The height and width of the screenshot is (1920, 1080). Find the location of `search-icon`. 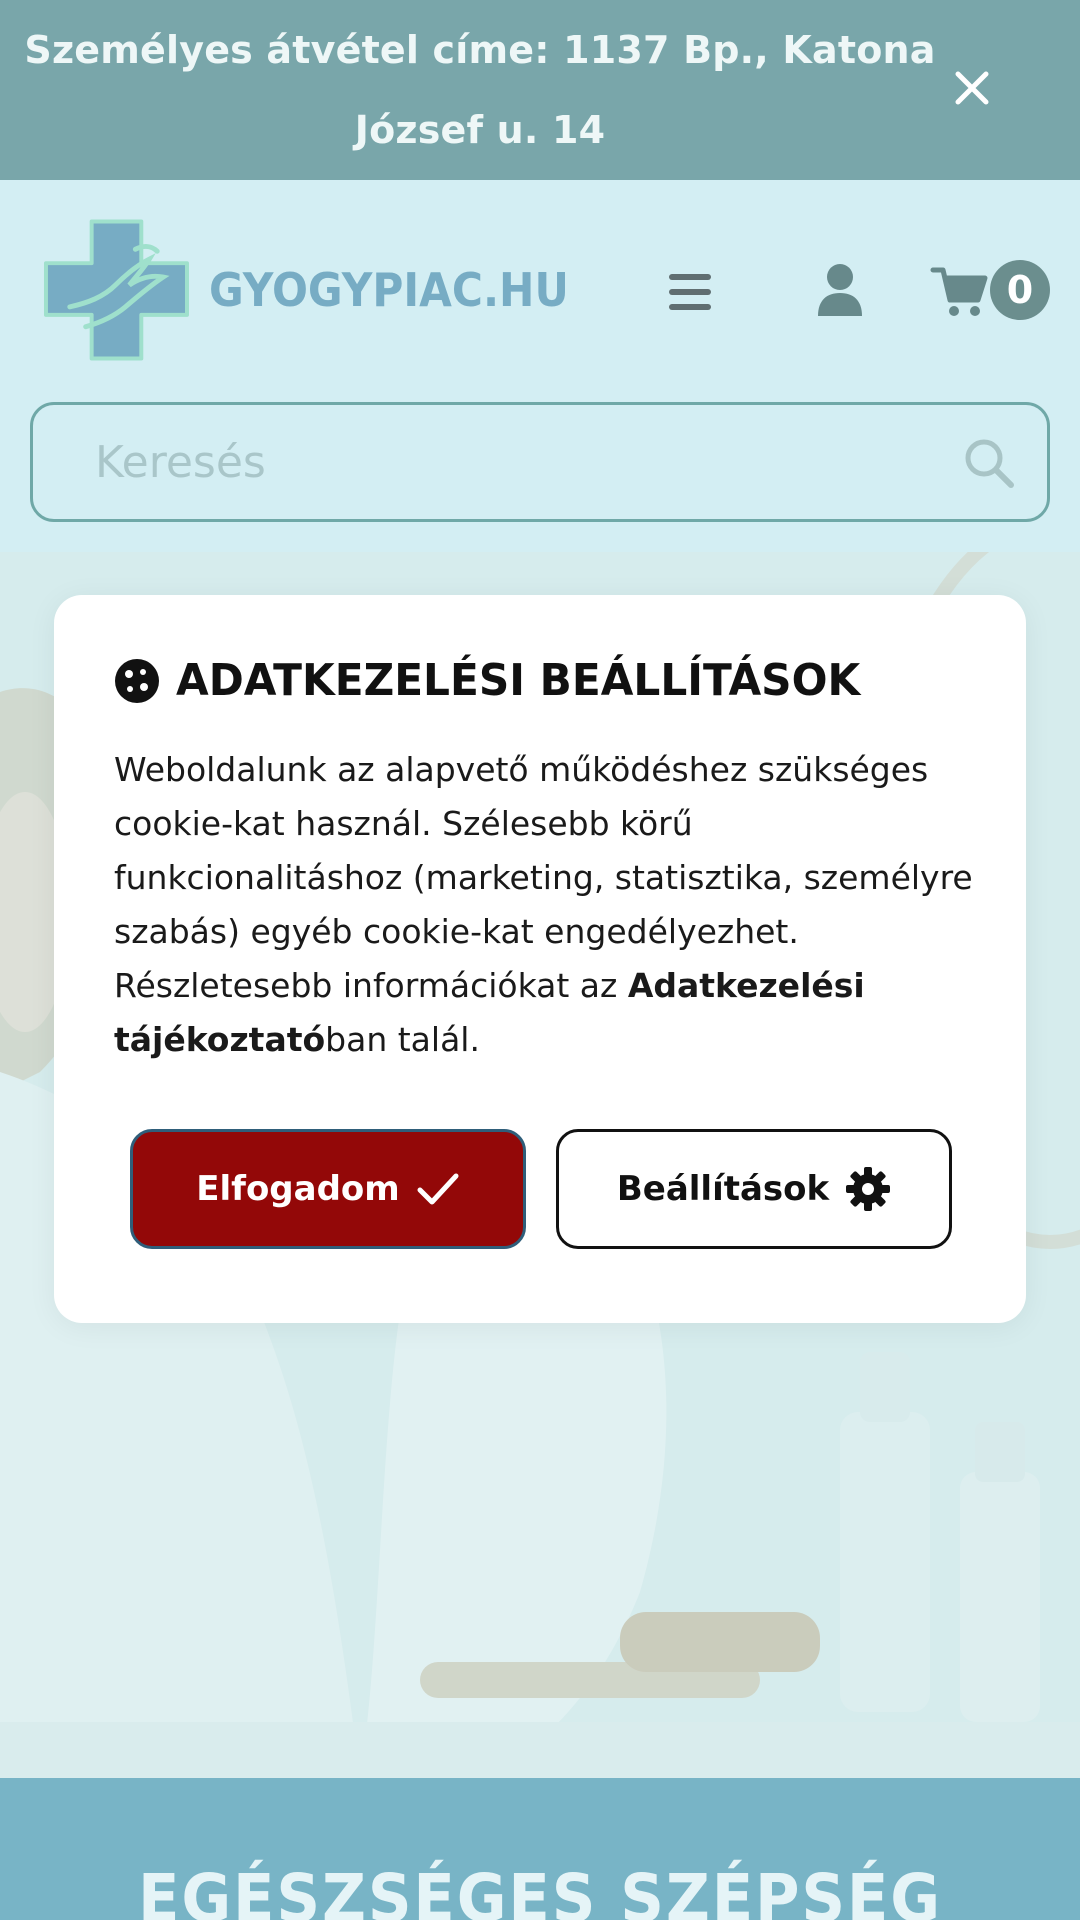

search-icon is located at coordinates (989, 463).